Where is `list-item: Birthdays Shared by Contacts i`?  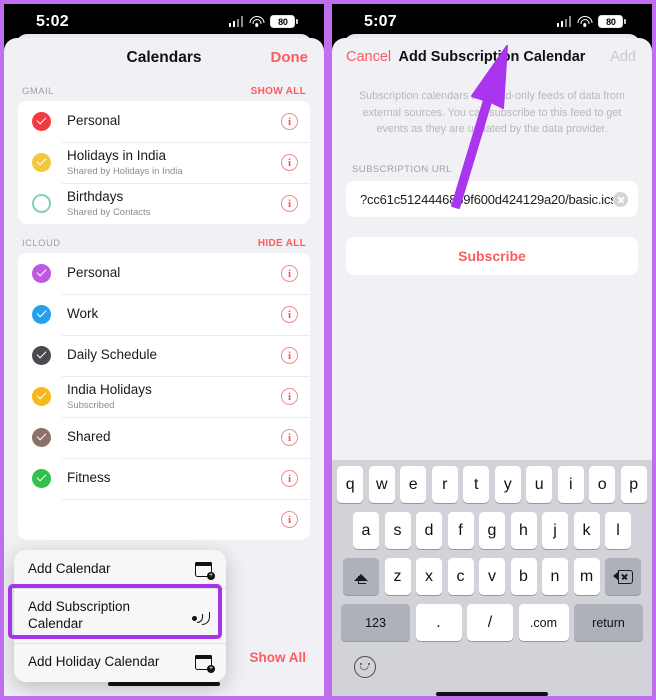
list-item: Birthdays Shared by Contacts i is located at coordinates (164, 203).